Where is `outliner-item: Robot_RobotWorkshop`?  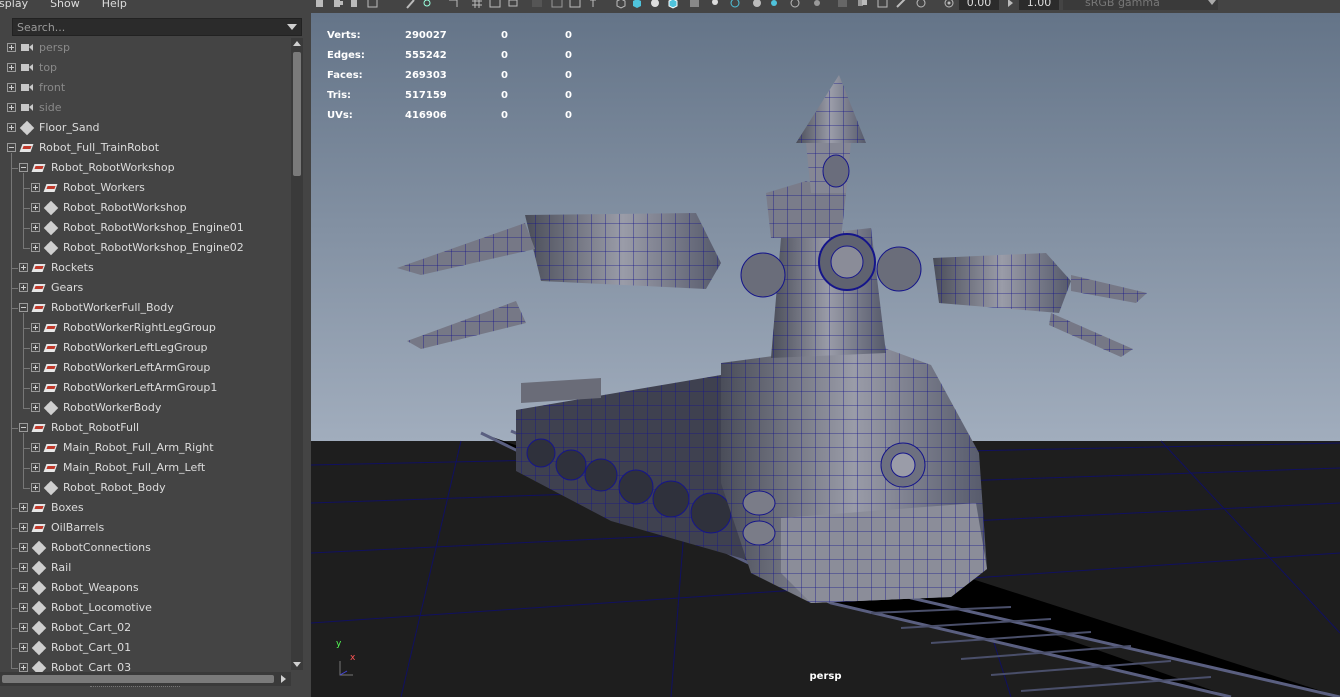 outliner-item: Robot_RobotWorkshop is located at coordinates (145, 208).